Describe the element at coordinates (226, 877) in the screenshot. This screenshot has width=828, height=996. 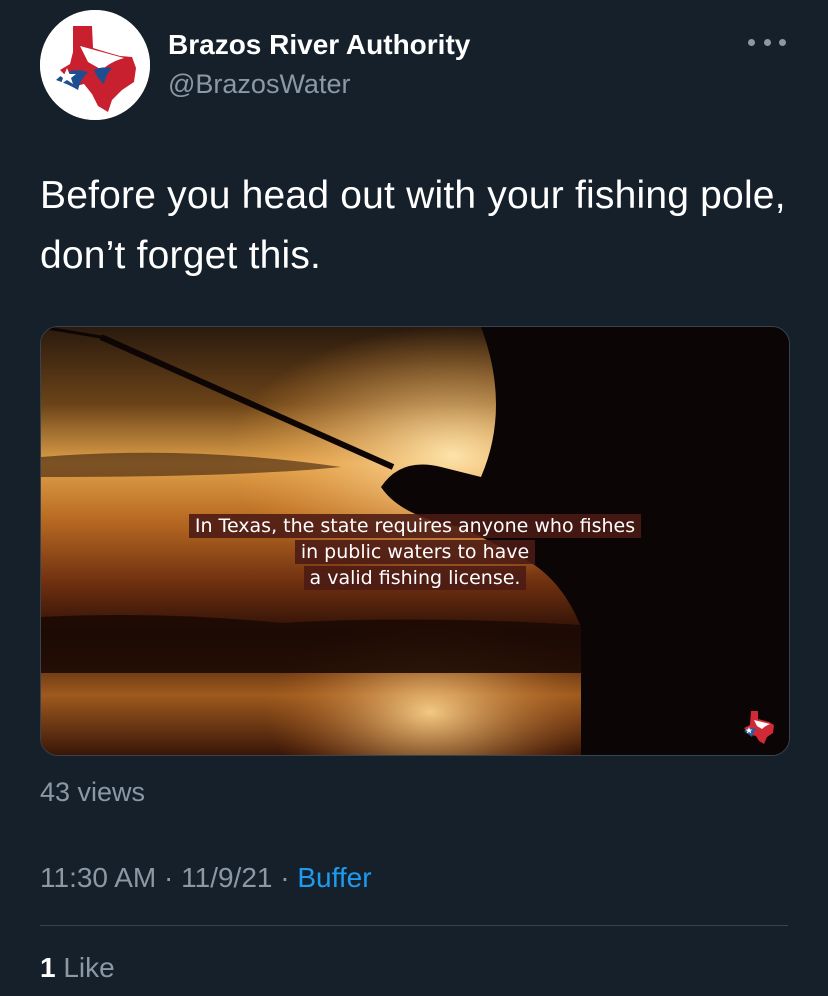
I see `tweet-date: 11/9/21` at that location.